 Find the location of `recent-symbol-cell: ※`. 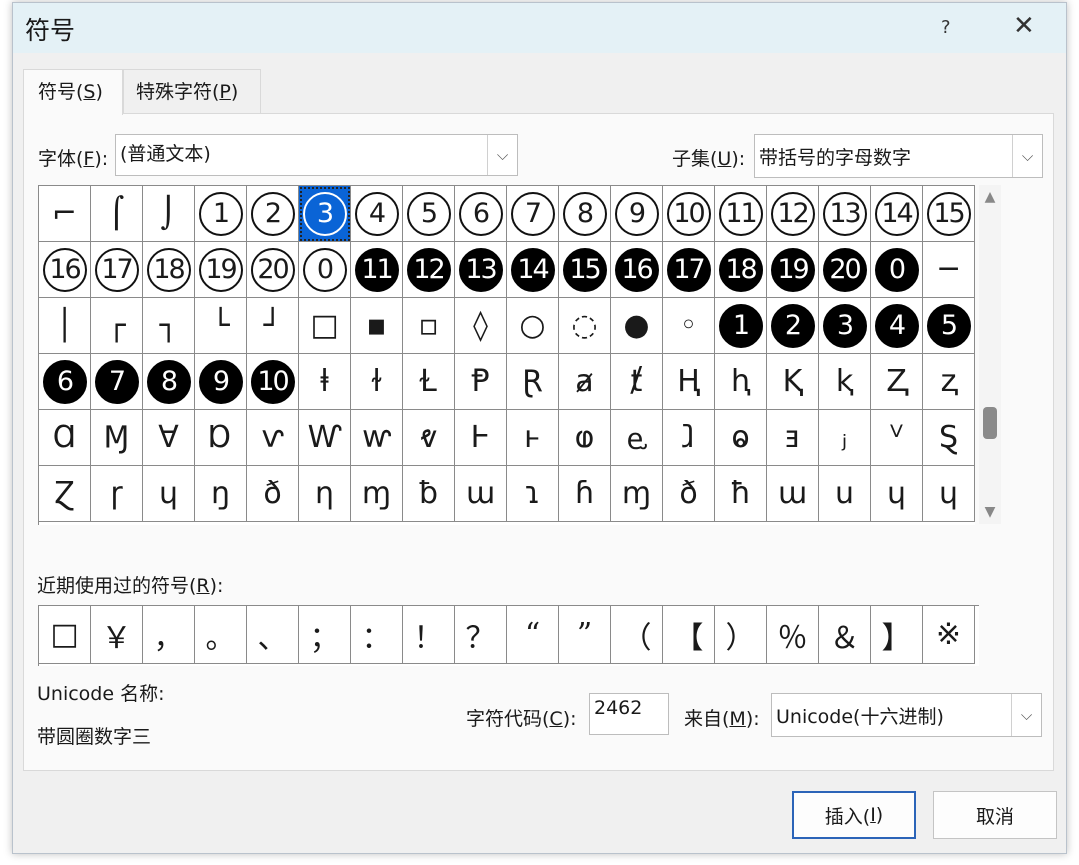

recent-symbol-cell: ※ is located at coordinates (949, 635).